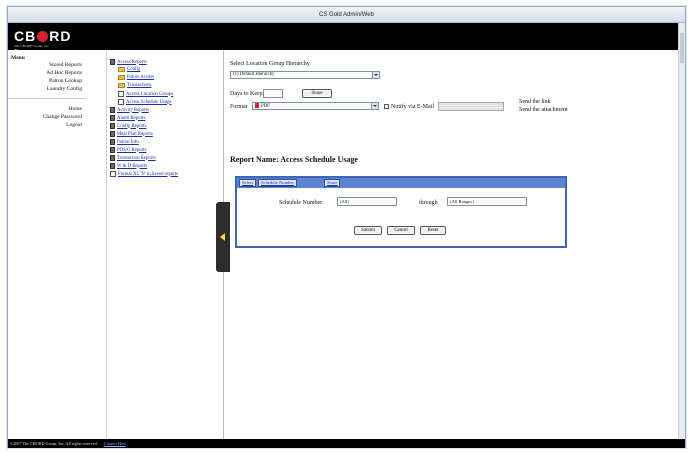 Image resolution: width=692 pixels, height=452 pixels. What do you see at coordinates (18, 58) in the screenshot?
I see `menu-title: Menu` at bounding box center [18, 58].